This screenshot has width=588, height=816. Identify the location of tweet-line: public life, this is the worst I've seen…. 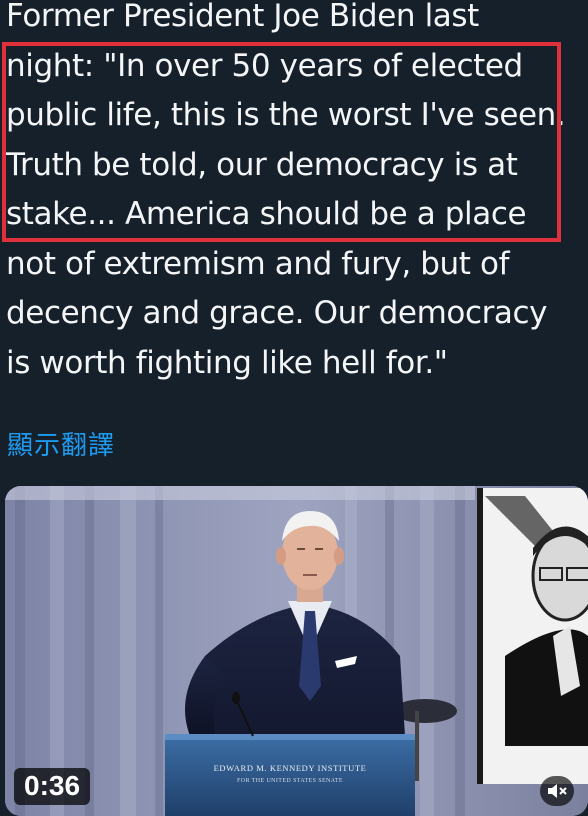
(286, 115).